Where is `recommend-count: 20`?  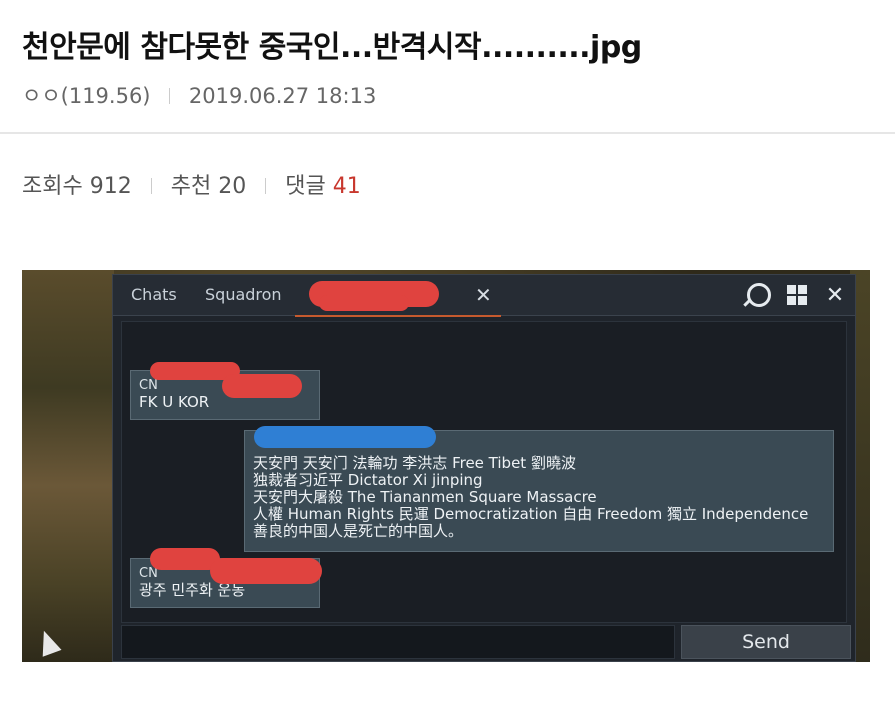 recommend-count: 20 is located at coordinates (232, 186).